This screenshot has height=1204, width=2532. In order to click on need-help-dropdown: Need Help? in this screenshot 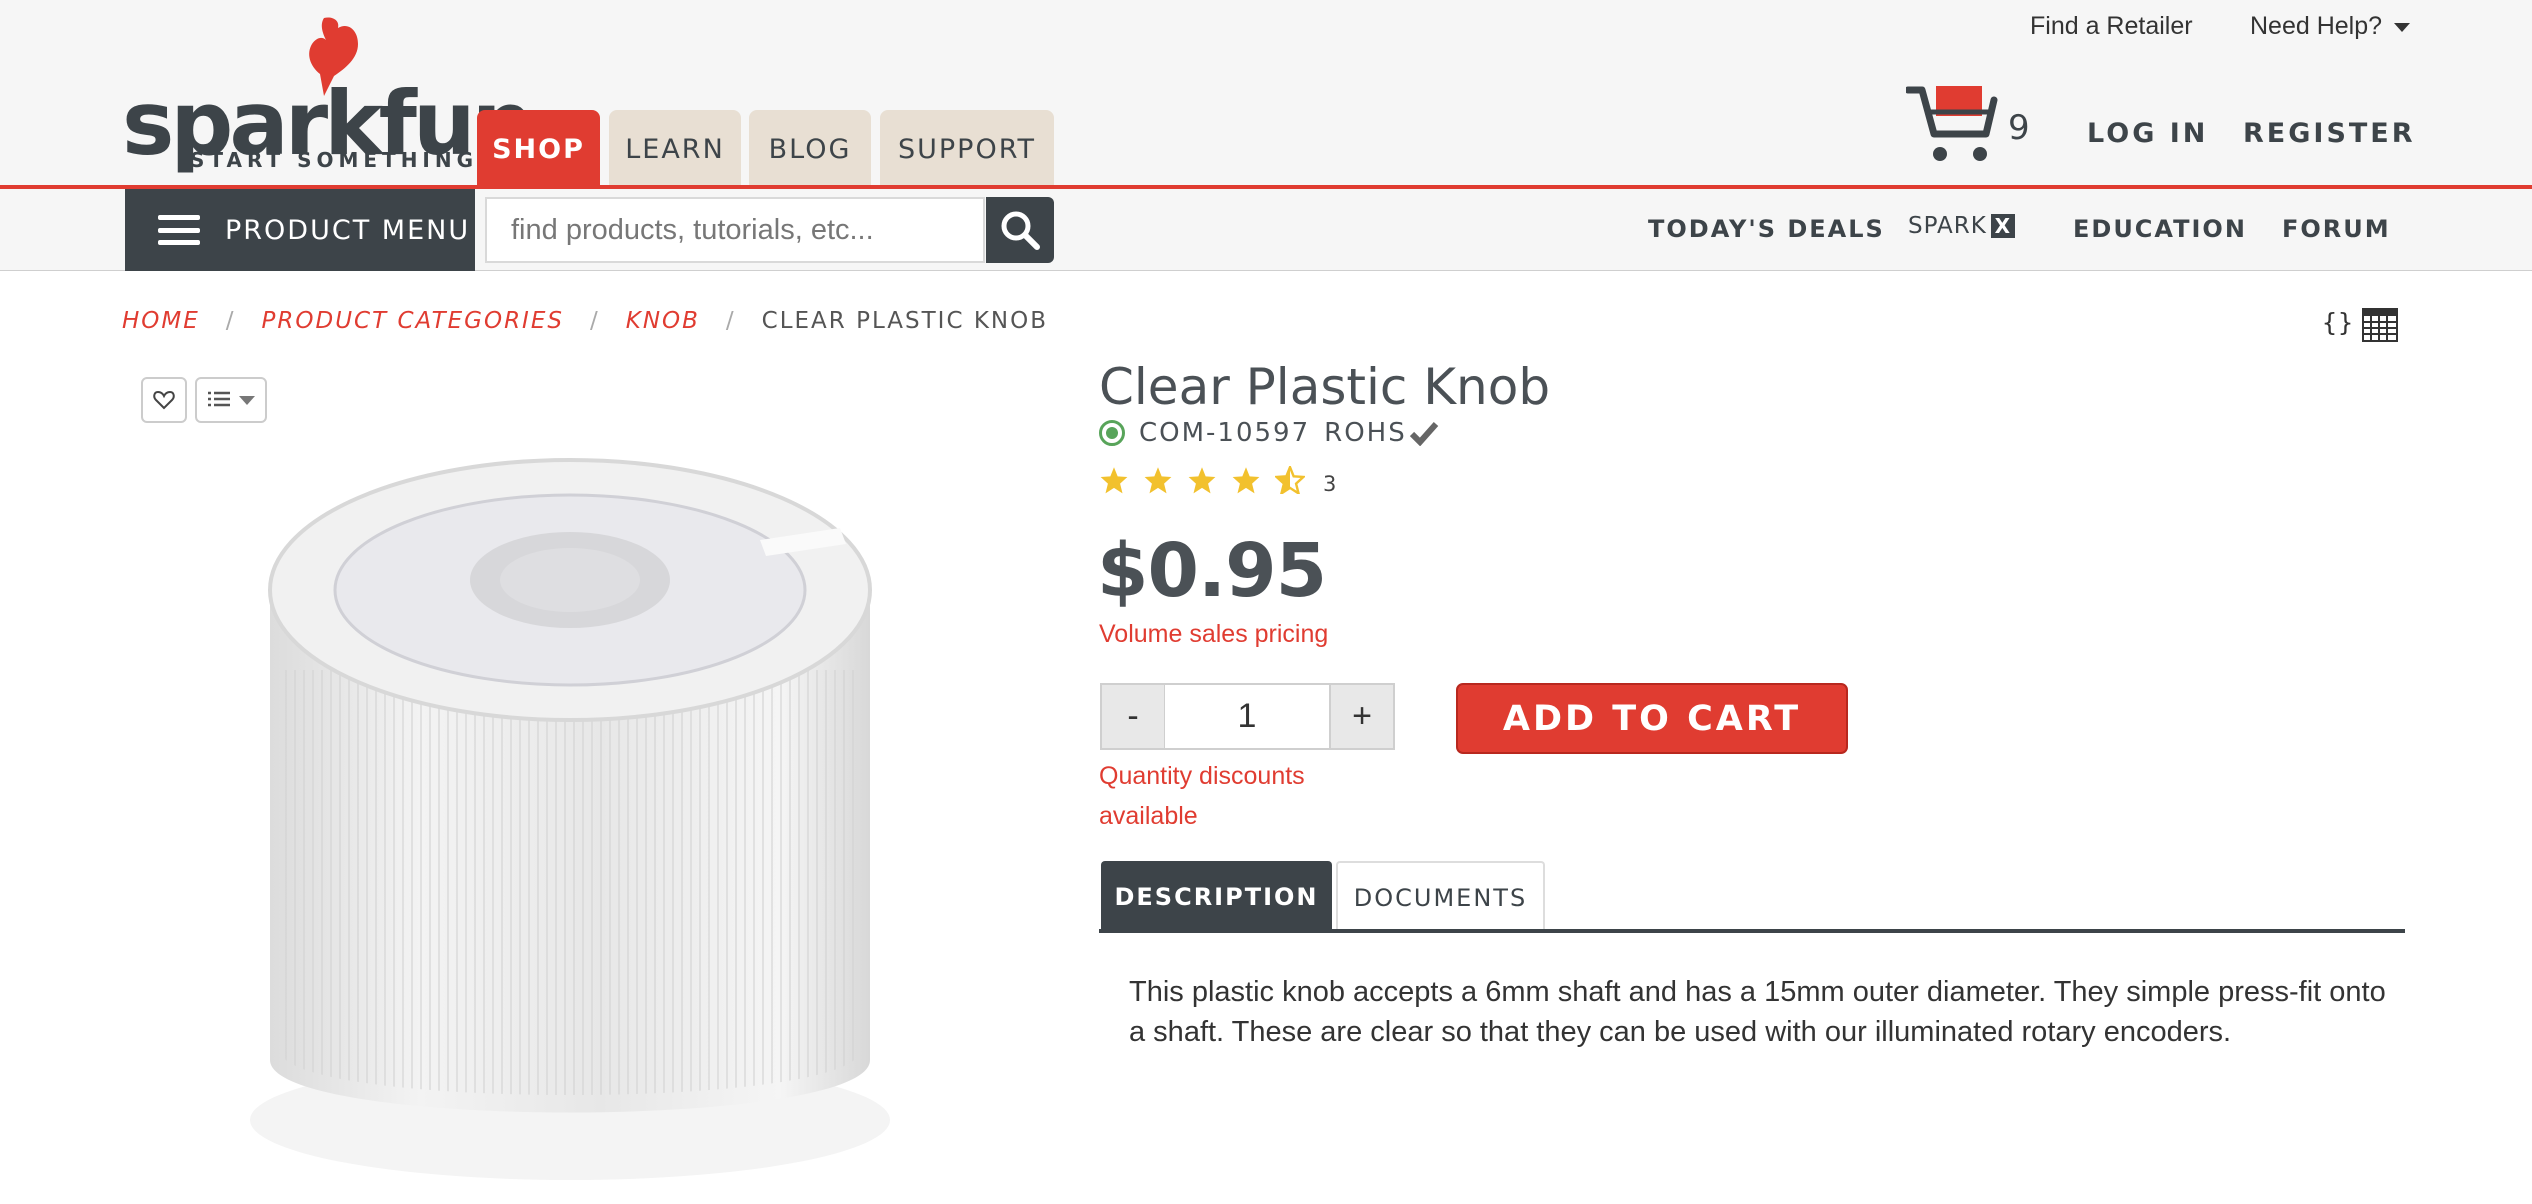, I will do `click(2330, 26)`.